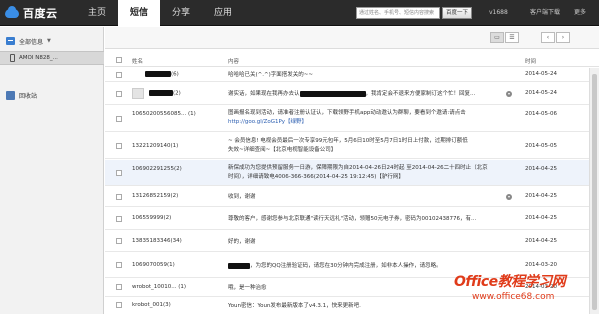 The image size is (599, 314). What do you see at coordinates (457, 13) in the screenshot?
I see `search-button: 百度一下` at bounding box center [457, 13].